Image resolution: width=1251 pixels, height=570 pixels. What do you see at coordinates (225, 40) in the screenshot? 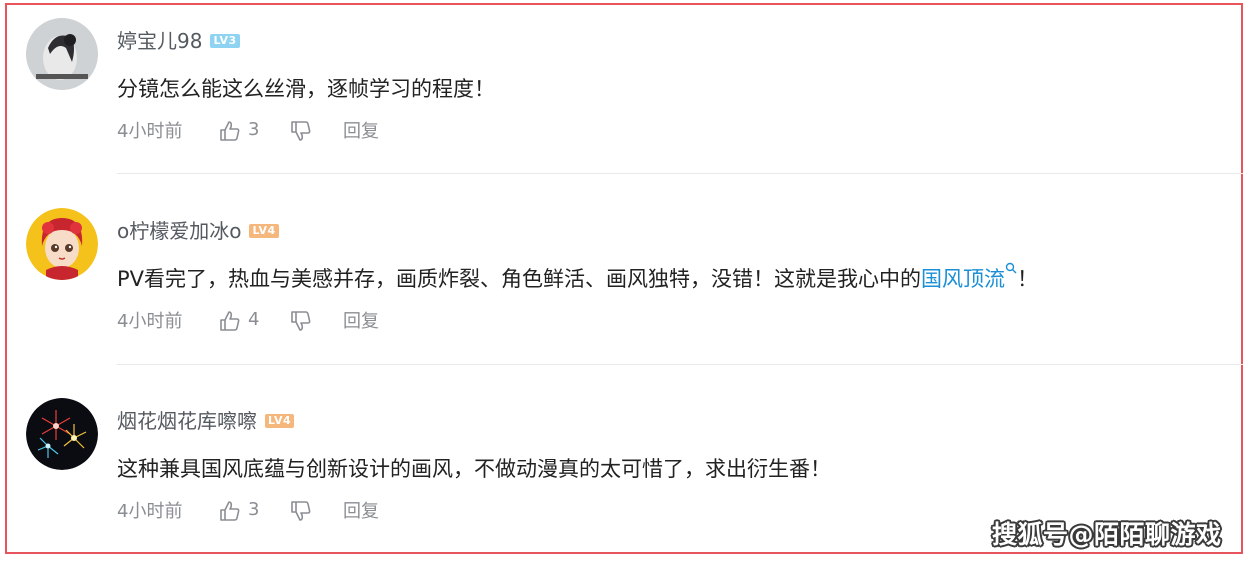
I see `level-badge: LV3` at bounding box center [225, 40].